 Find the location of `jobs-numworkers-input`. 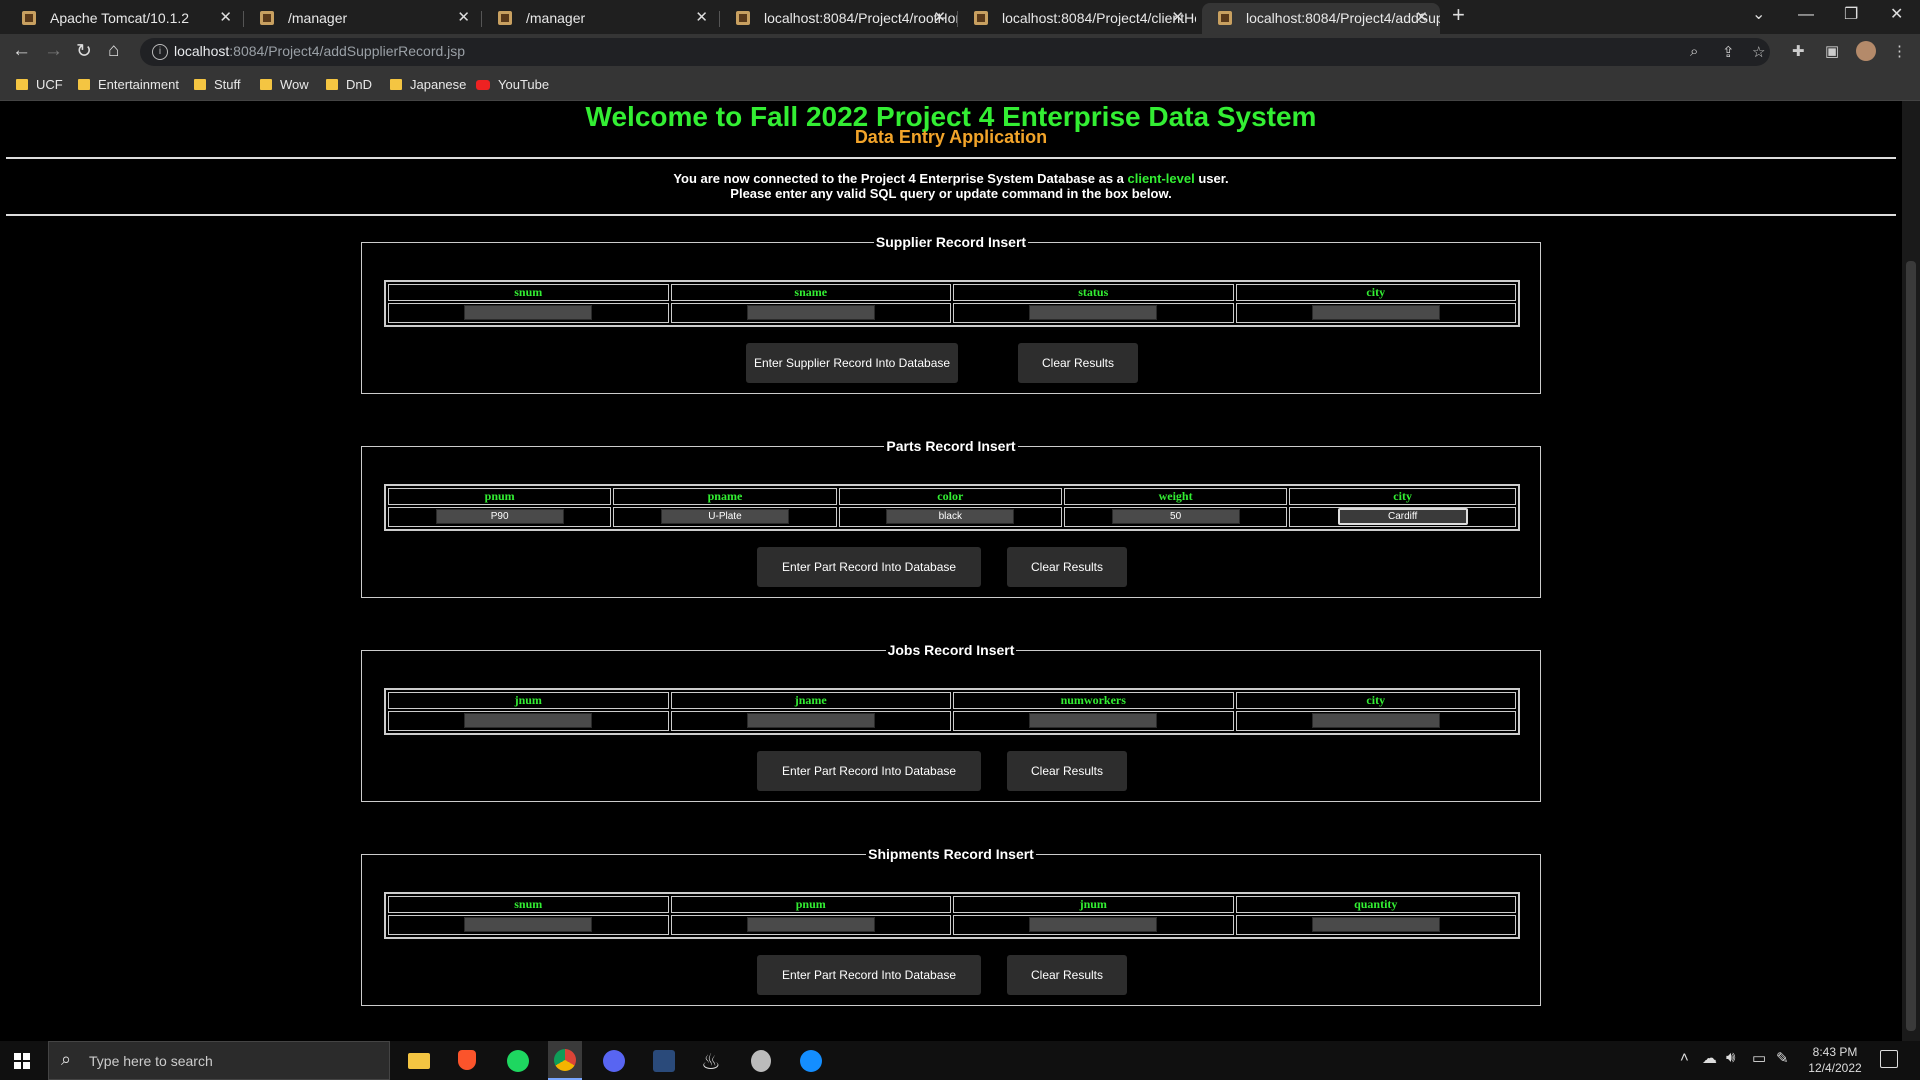

jobs-numworkers-input is located at coordinates (1093, 721).